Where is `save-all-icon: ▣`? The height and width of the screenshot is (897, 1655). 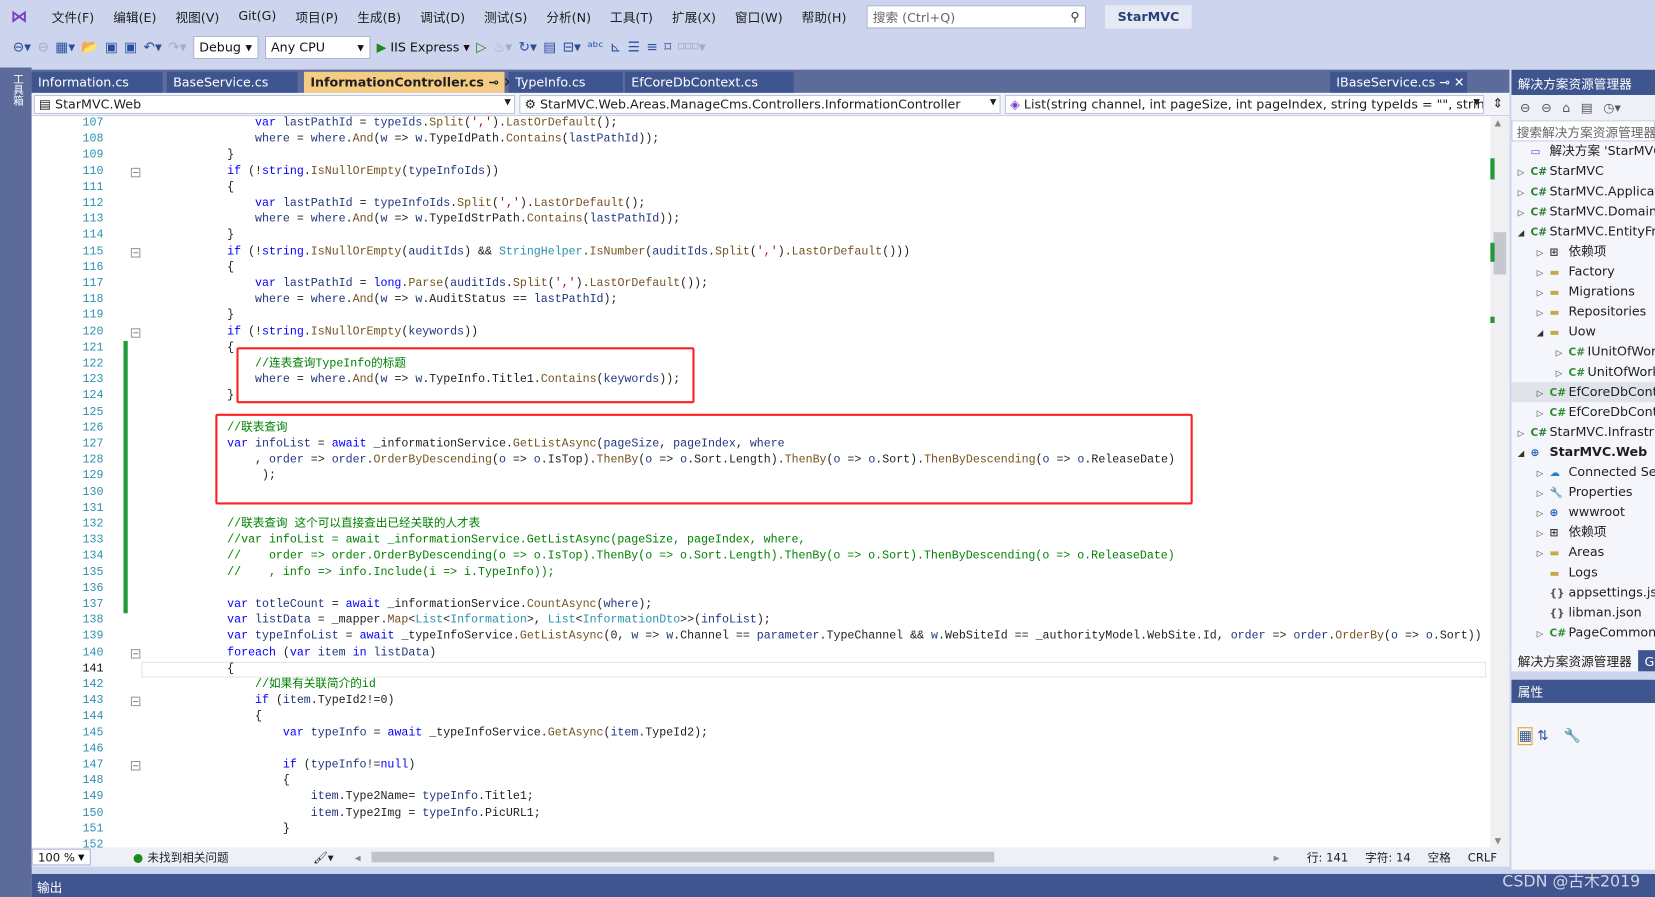 save-all-icon: ▣ is located at coordinates (130, 48).